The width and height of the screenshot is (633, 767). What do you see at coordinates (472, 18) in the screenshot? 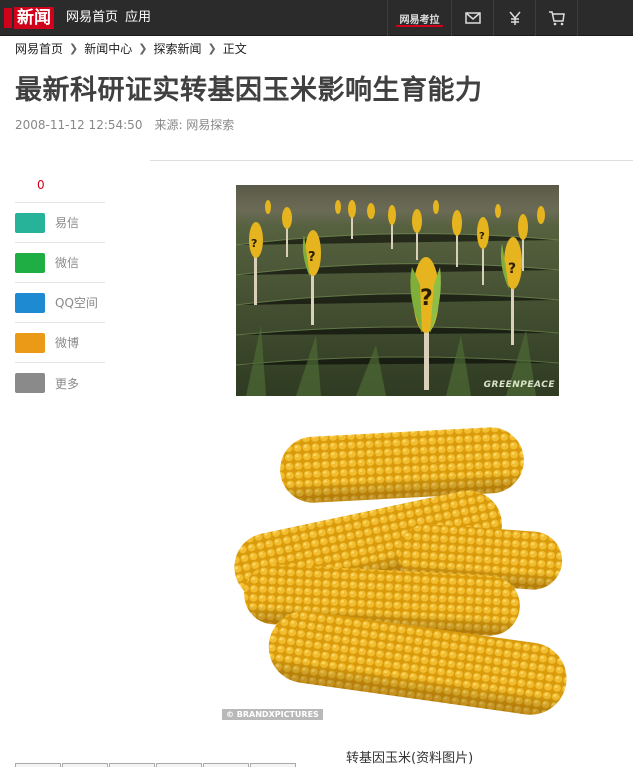
I see `mail-icon` at bounding box center [472, 18].